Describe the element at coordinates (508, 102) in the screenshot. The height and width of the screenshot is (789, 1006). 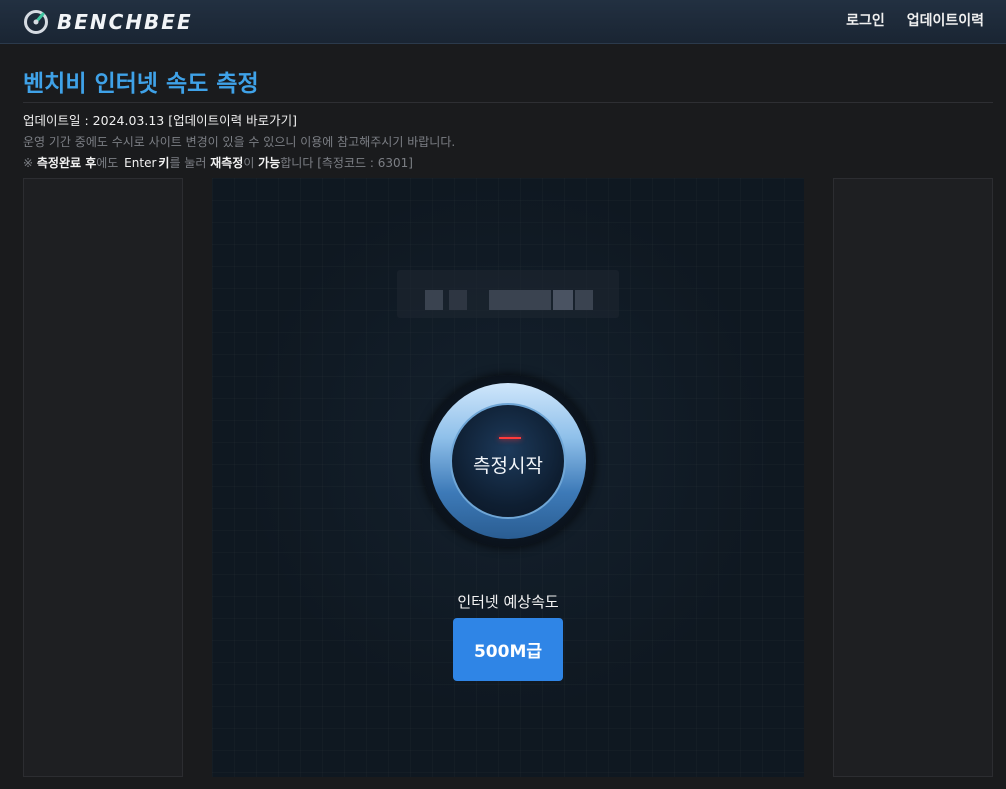
I see `title-divider` at that location.